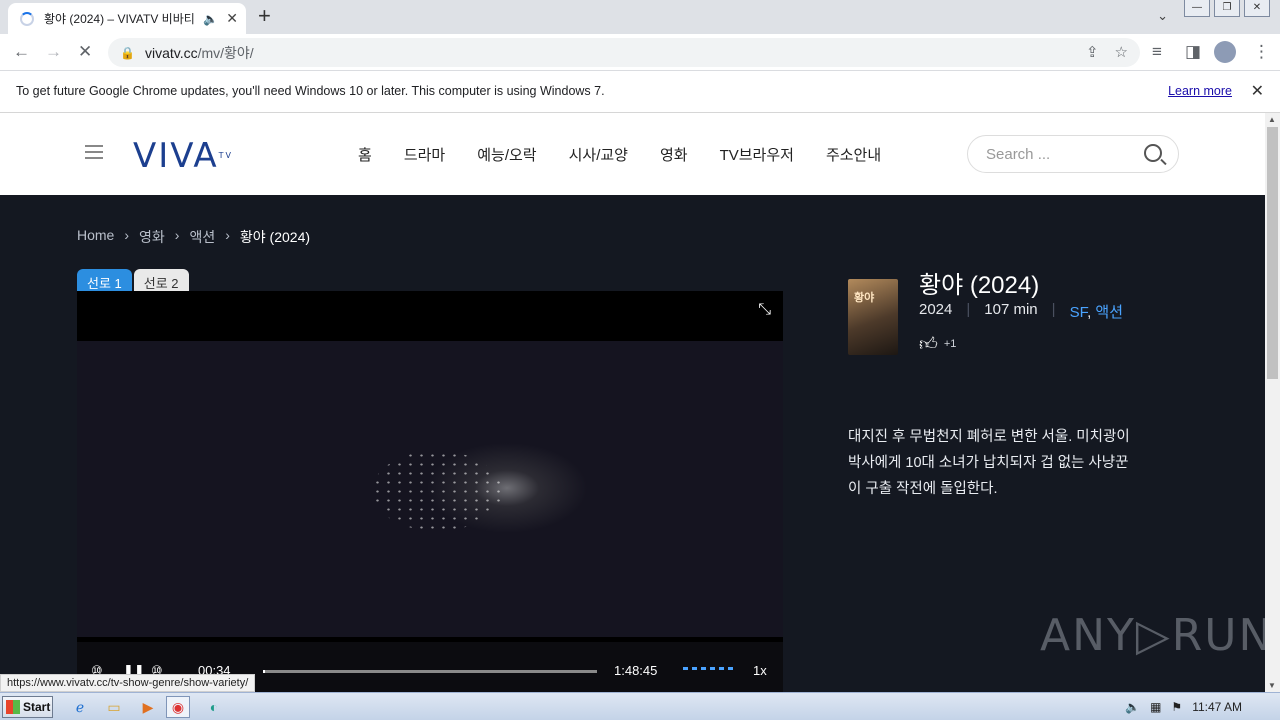  Describe the element at coordinates (1200, 91) in the screenshot. I see `learn-more-link: Learn more` at that location.